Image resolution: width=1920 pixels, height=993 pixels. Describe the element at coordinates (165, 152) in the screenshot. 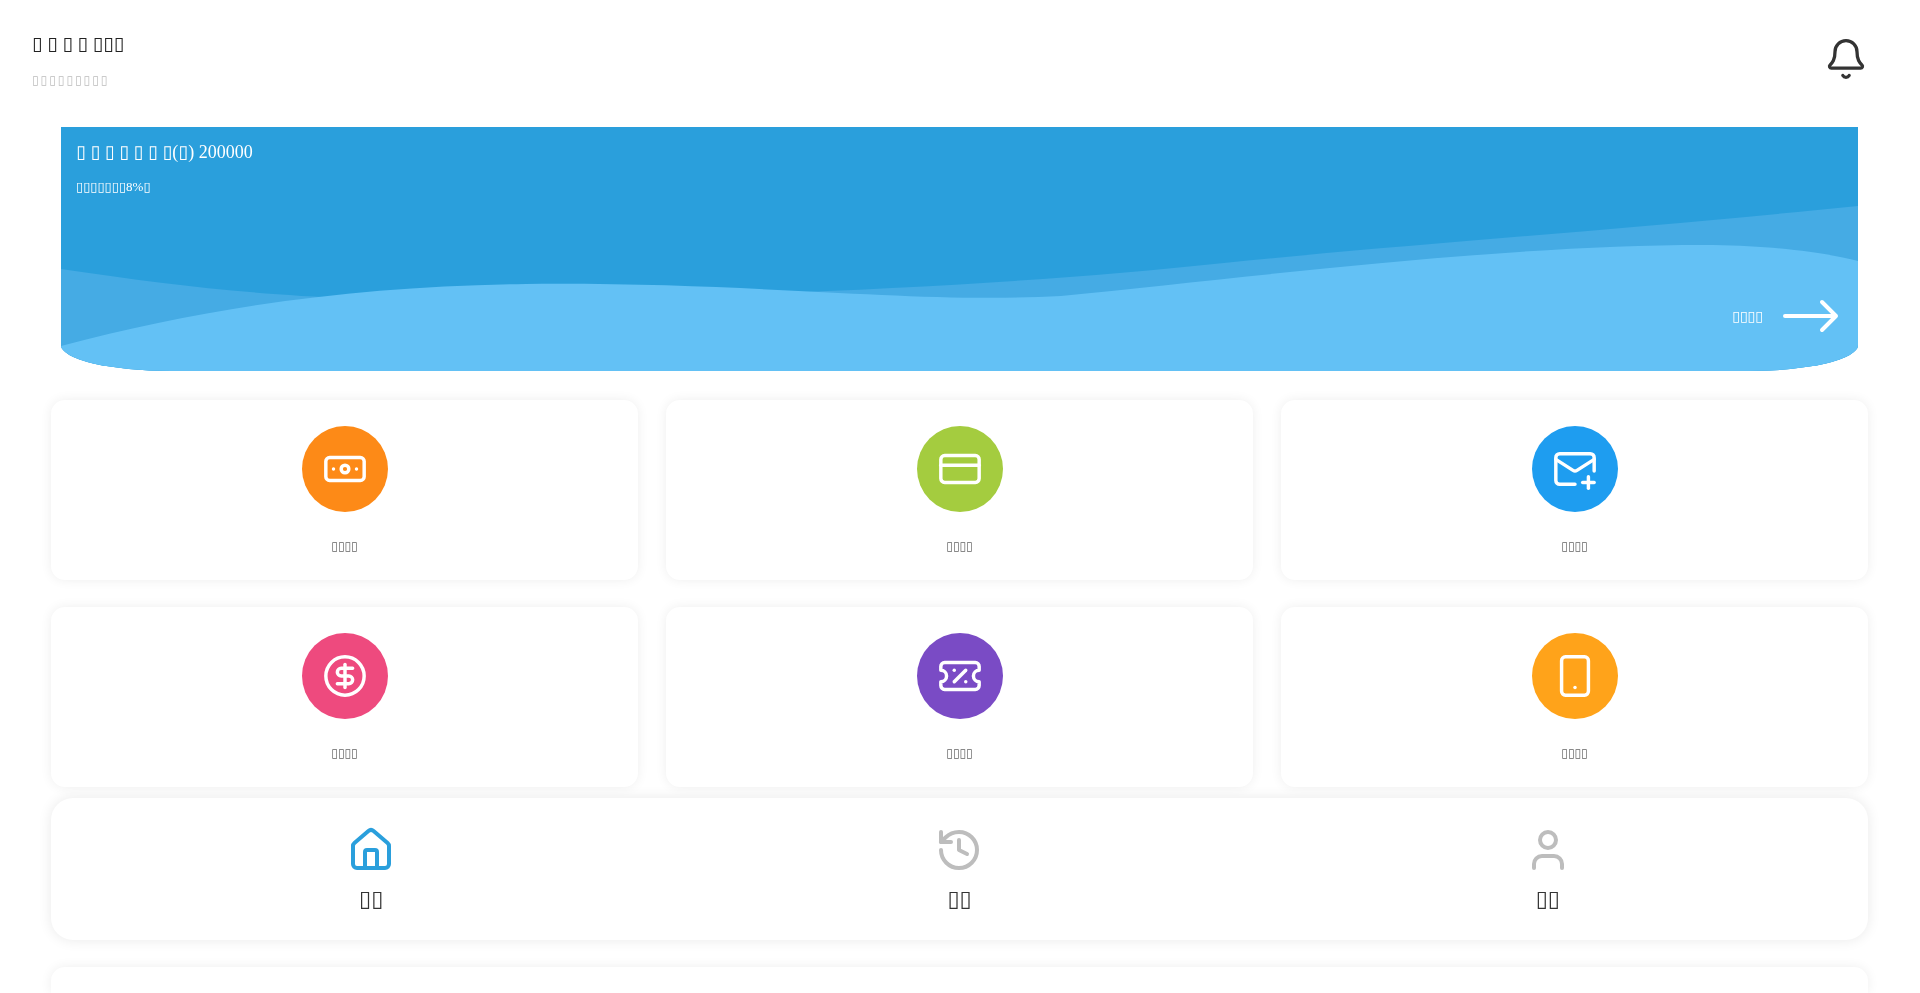

I see `banner-title: ▯ ▯ ▯ ▯ ▯ ▯ ▯(▯) 200000` at that location.